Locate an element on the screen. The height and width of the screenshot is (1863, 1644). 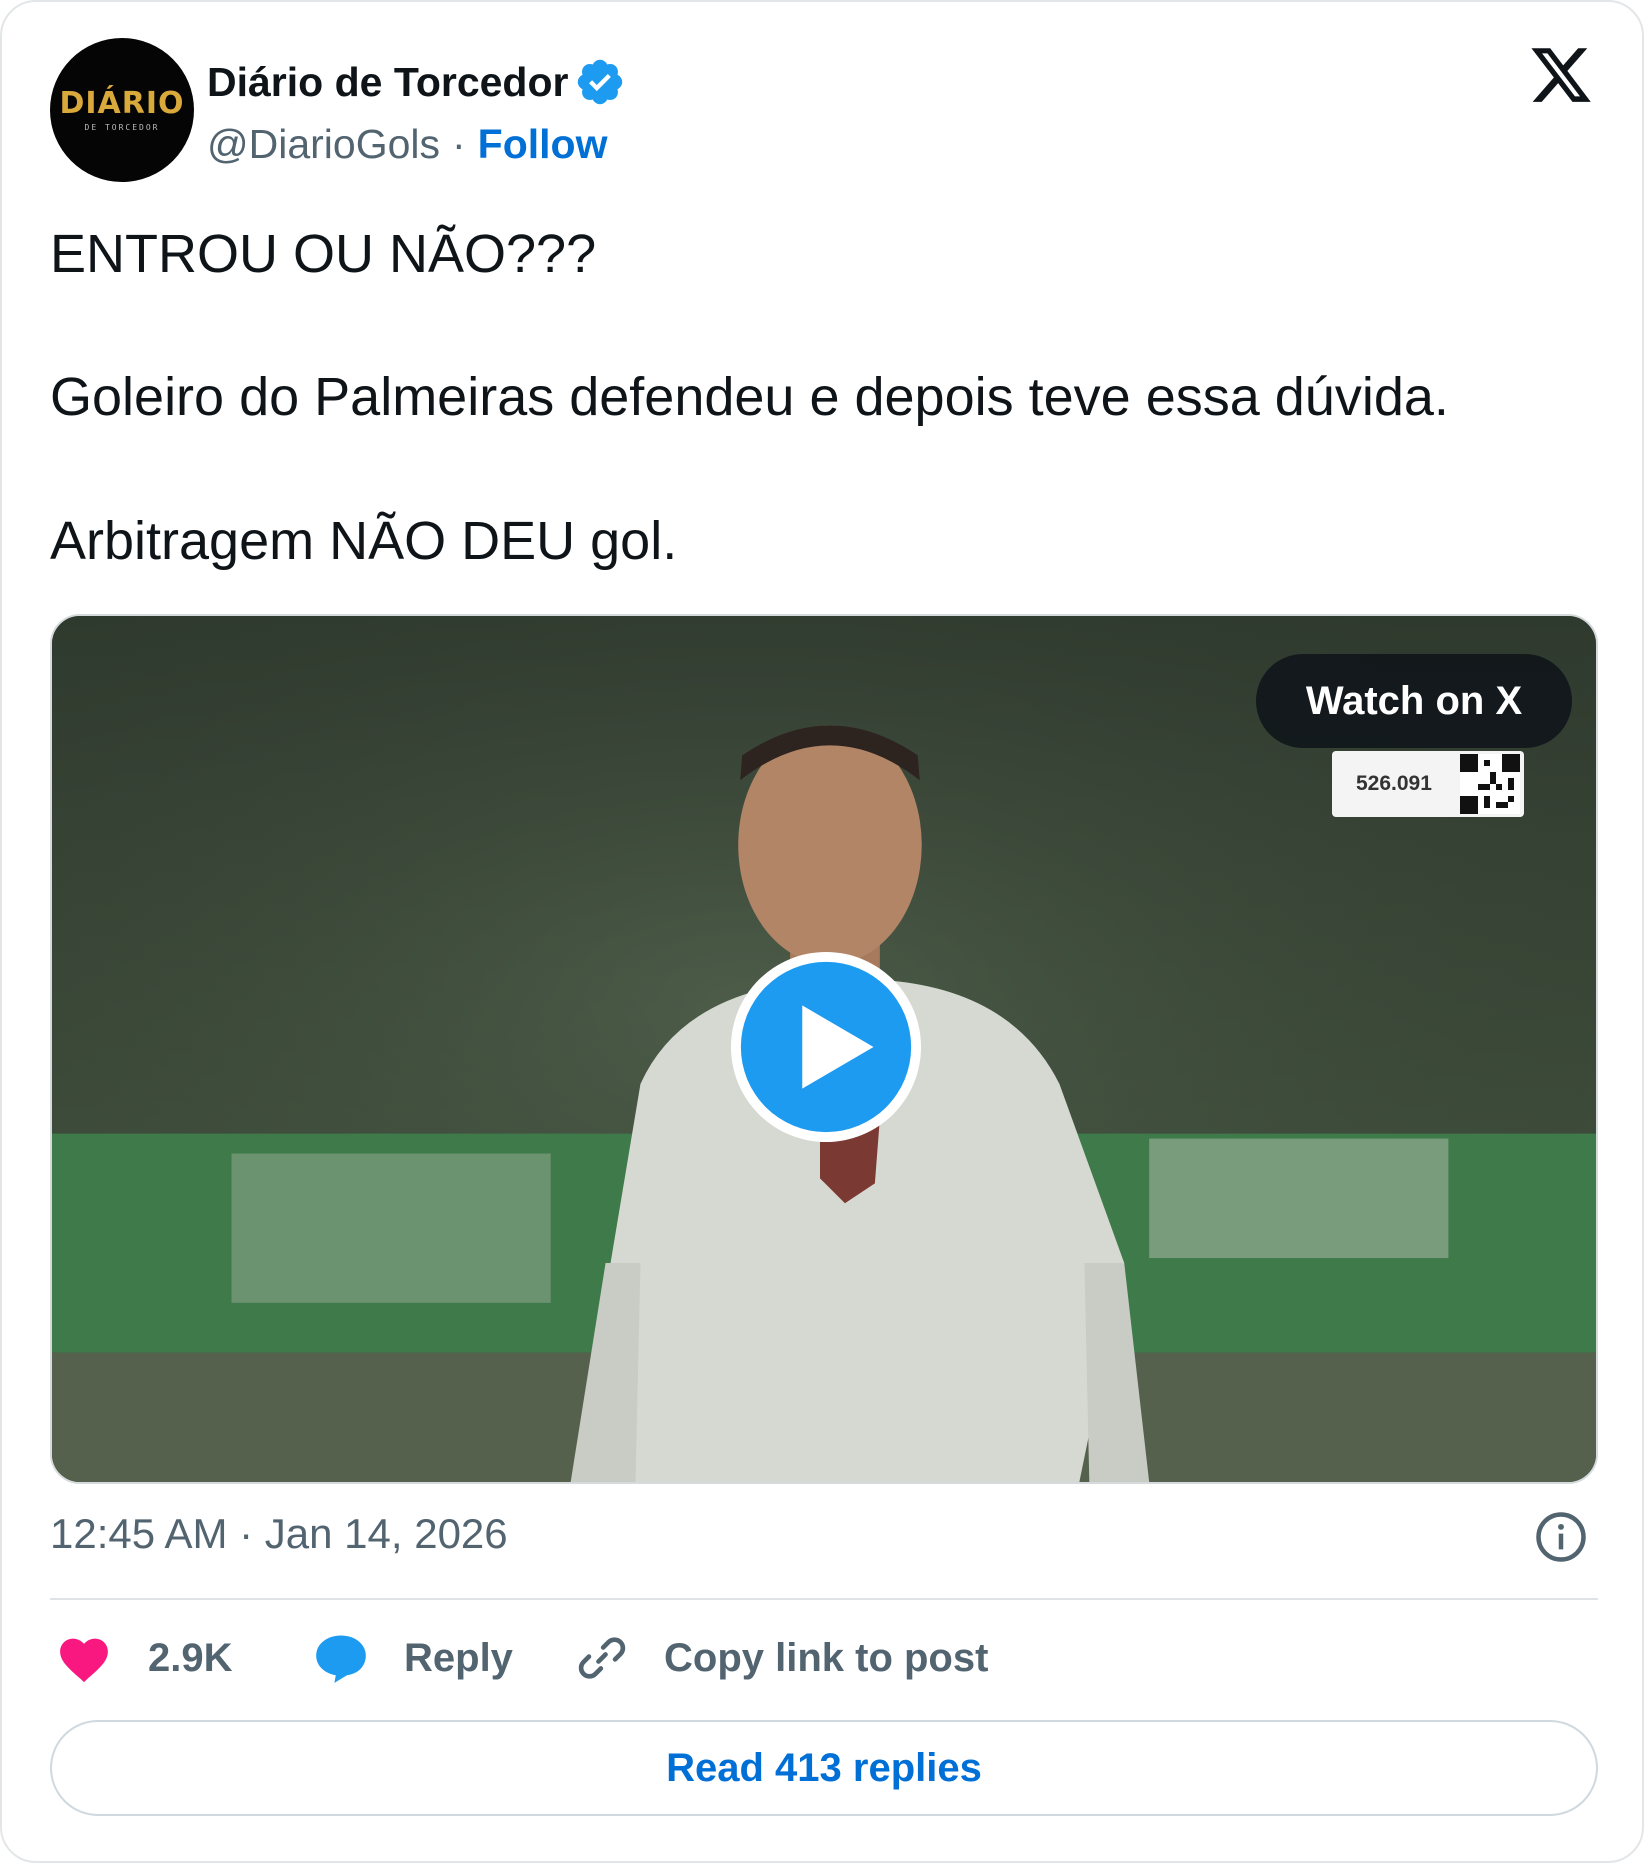
verified-badge-icon is located at coordinates (600, 82).